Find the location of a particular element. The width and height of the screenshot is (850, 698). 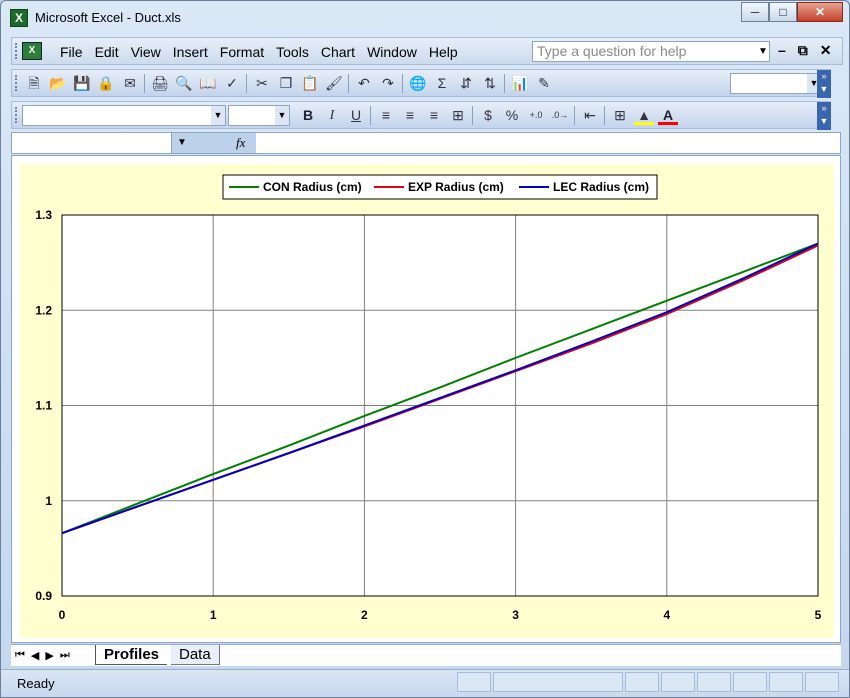

last-sheet-icon: ⏭ is located at coordinates (65, 655).